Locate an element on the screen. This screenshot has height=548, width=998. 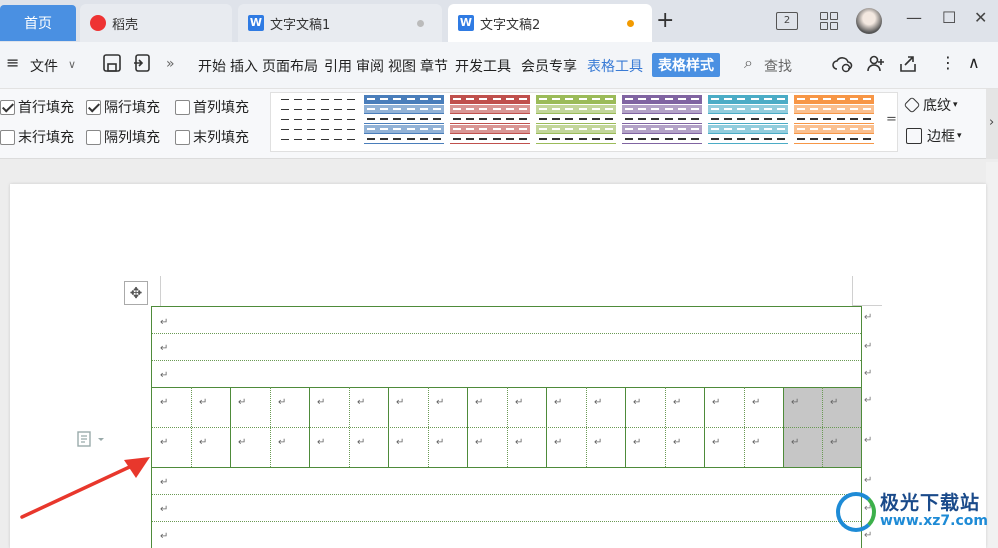
checkbox-icon is located at coordinates (182, 137).